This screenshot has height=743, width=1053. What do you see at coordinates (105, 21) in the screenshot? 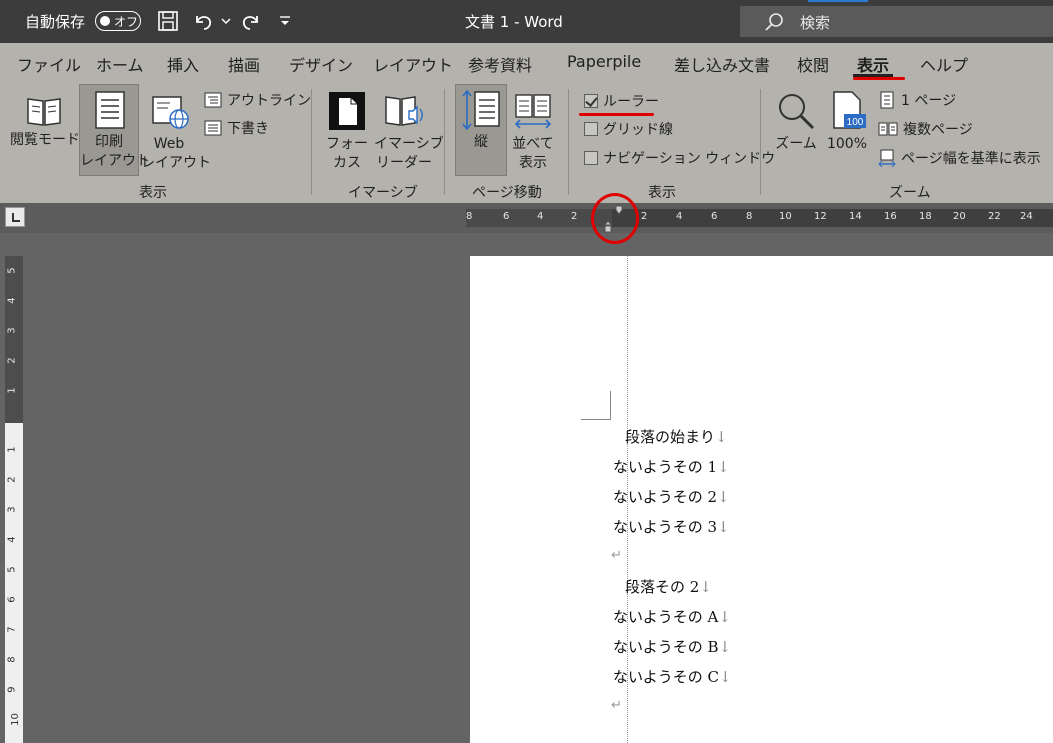
I see `toggle-knob` at bounding box center [105, 21].